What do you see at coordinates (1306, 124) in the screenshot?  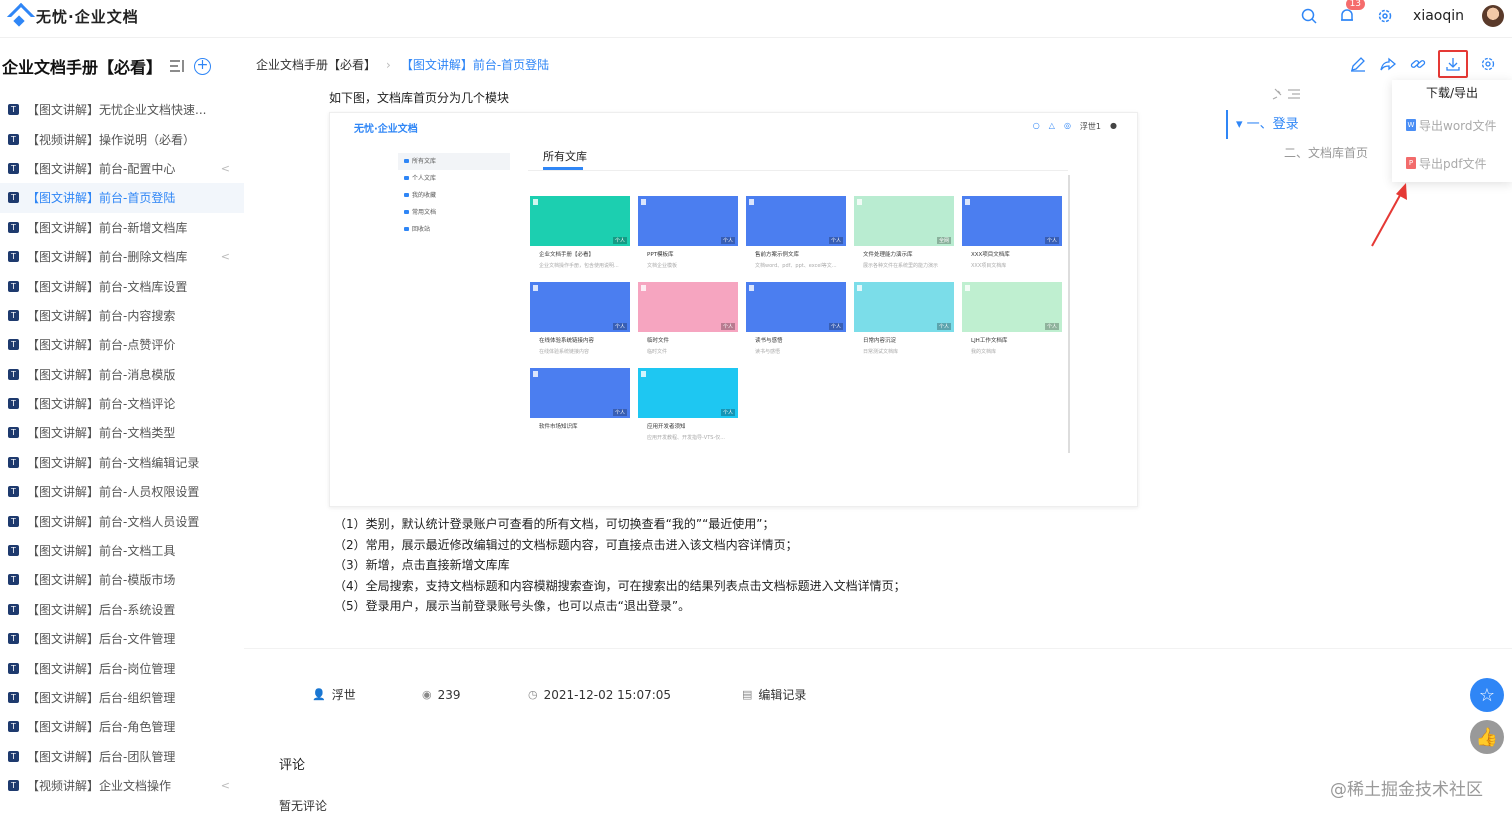 I see `toc-item-login: ▾ 一、登录` at bounding box center [1306, 124].